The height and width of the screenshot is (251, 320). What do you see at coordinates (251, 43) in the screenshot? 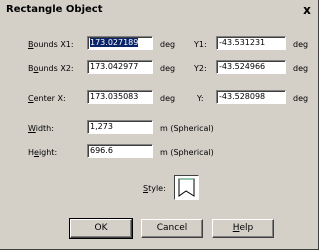
I see `y1-input: -43.531231` at bounding box center [251, 43].